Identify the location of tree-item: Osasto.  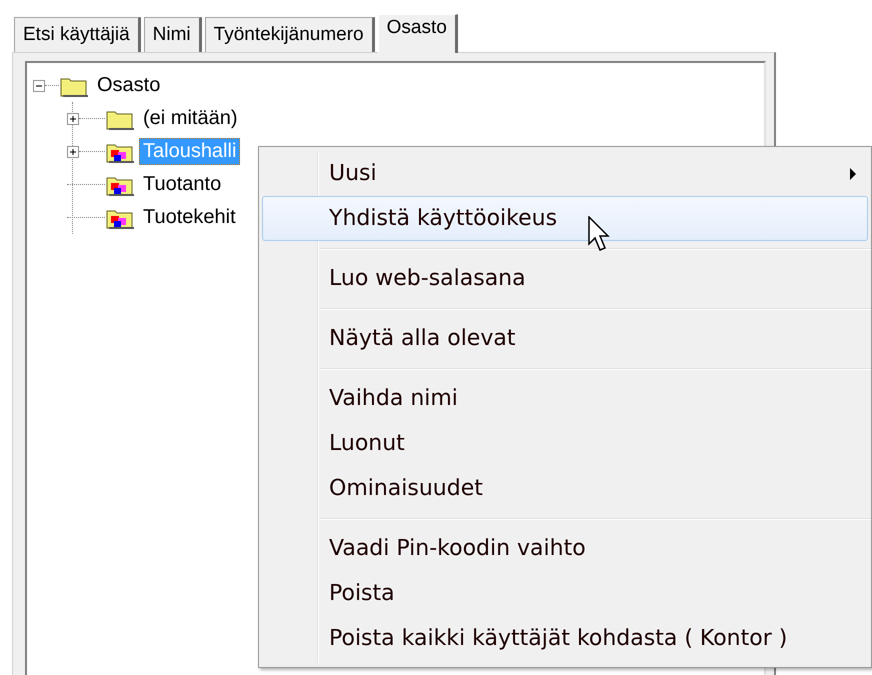
(128, 85).